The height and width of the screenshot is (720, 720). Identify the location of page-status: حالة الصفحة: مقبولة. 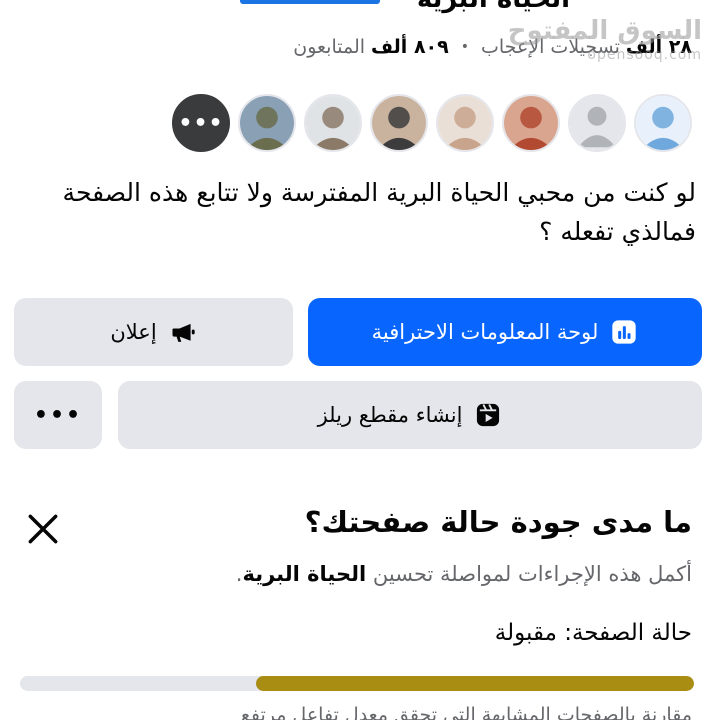
(593, 633).